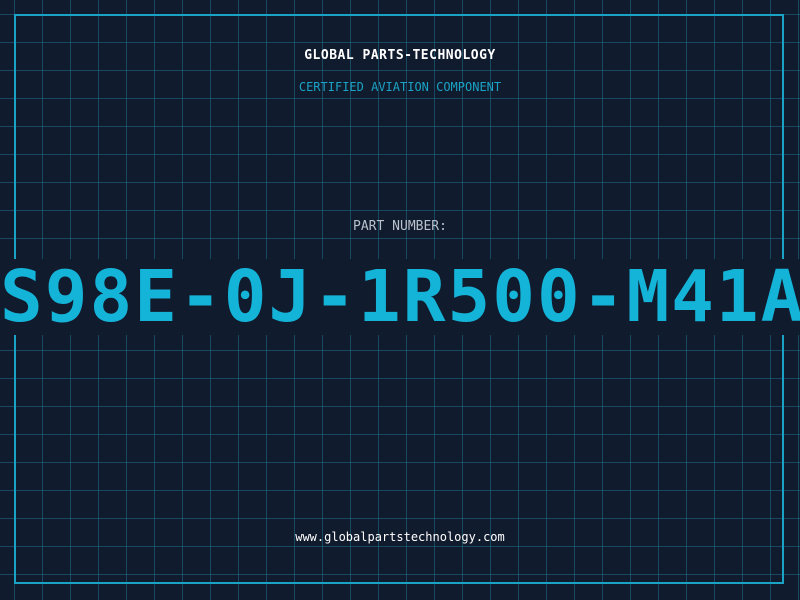 Image resolution: width=800 pixels, height=600 pixels. Describe the element at coordinates (400, 87) in the screenshot. I see `company-tagline: CERTIFIED AVIATION COMPONENT` at that location.